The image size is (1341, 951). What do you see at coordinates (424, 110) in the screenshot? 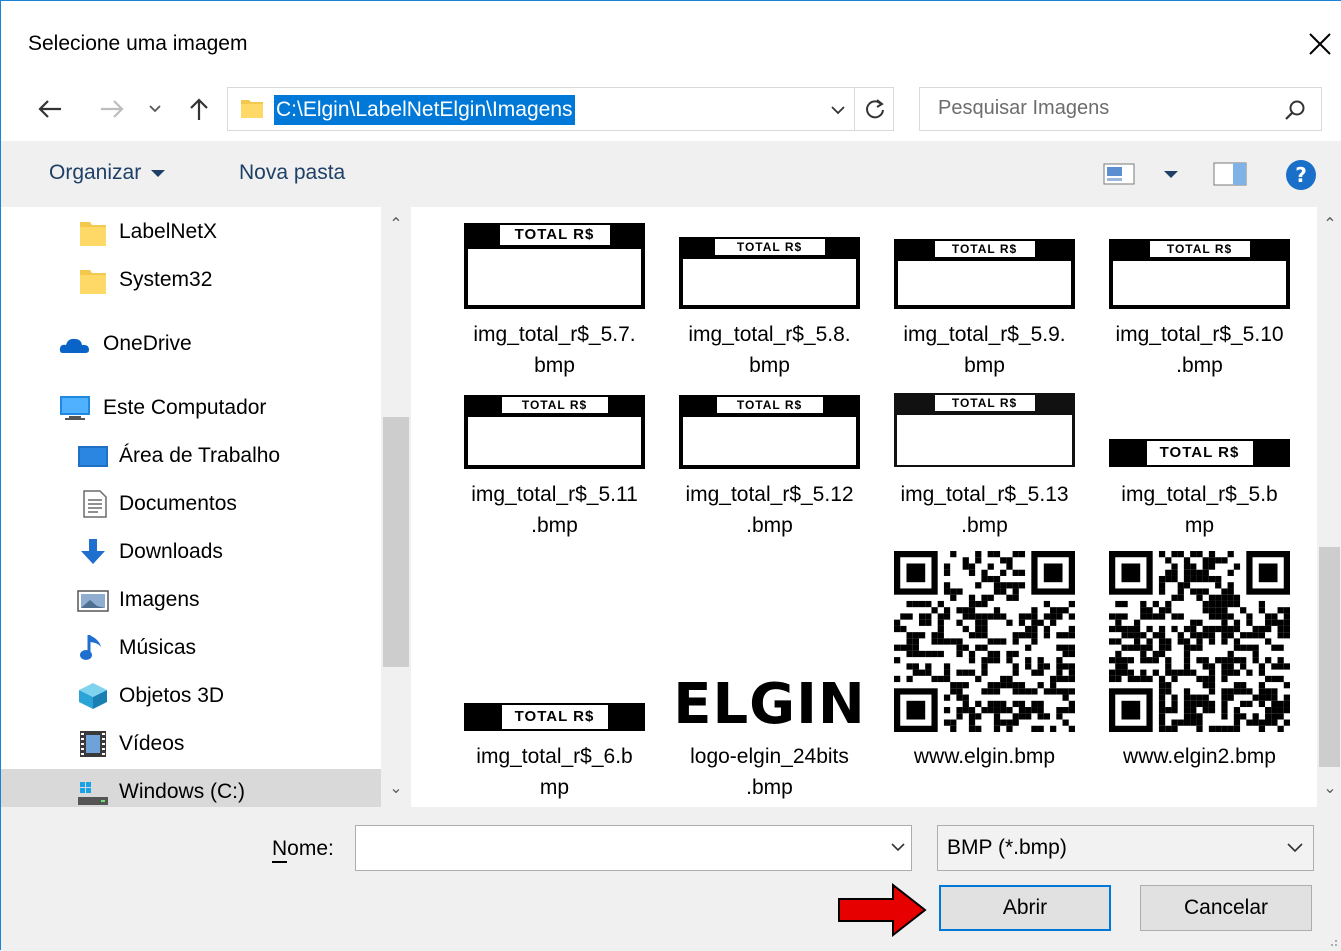
I see `address-path: C:\Elgin\LabelNetElgin\Imagens` at bounding box center [424, 110].